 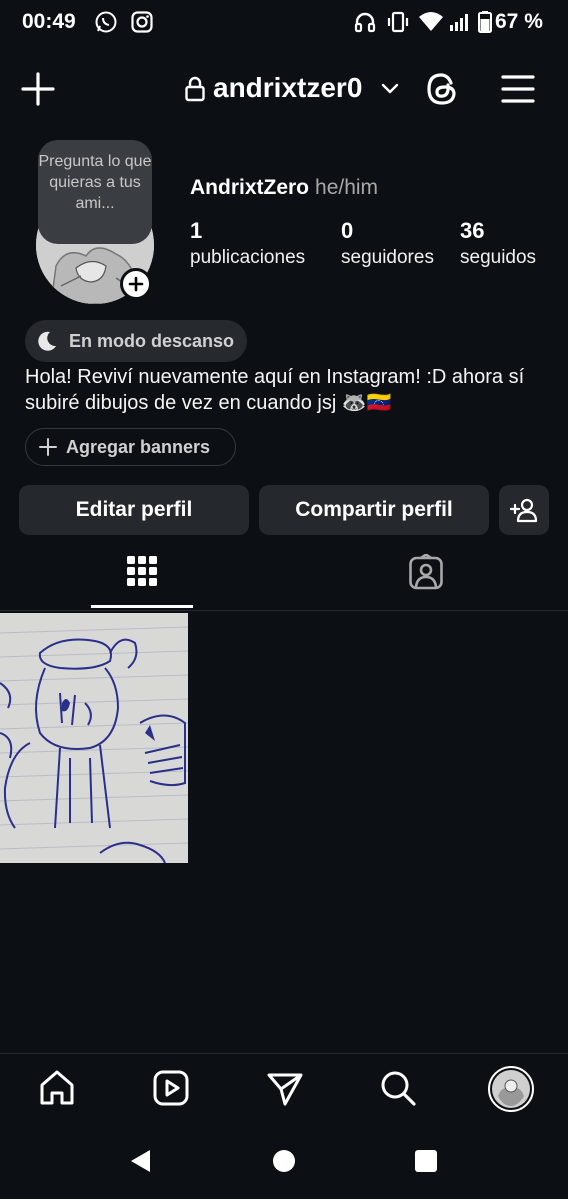 What do you see at coordinates (195, 89) in the screenshot?
I see `lock-icon` at bounding box center [195, 89].